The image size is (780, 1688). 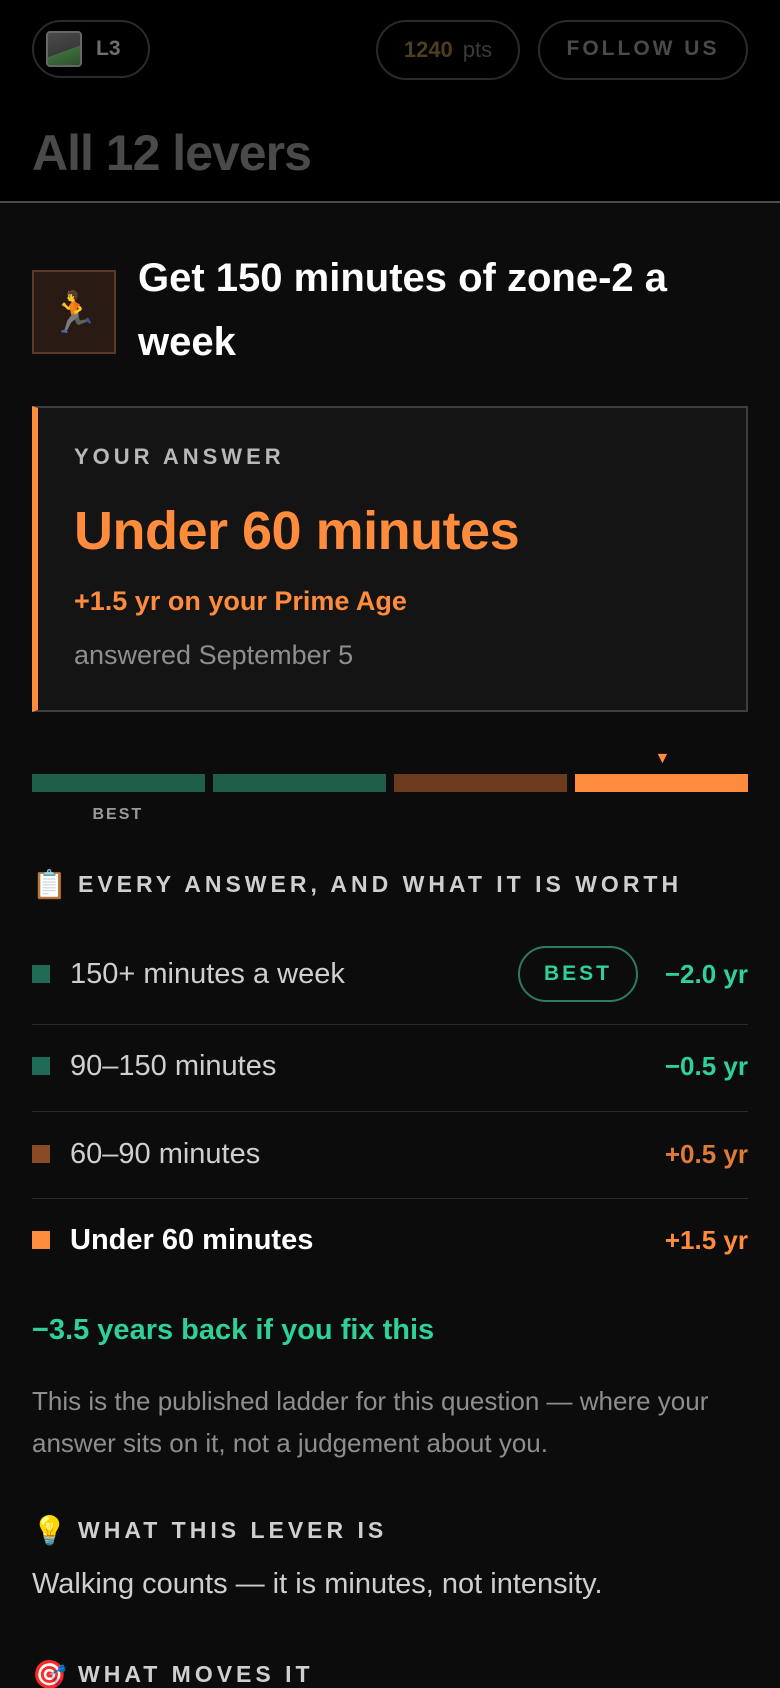 I want to click on answer-kicker: YOUR ANSWER, so click(x=179, y=456).